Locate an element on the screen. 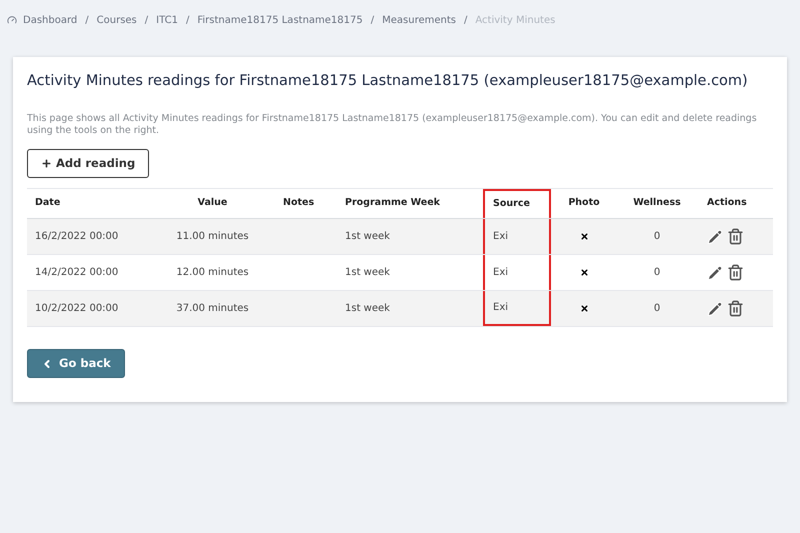 The image size is (800, 533). value-cell-text: 12.00 minutes is located at coordinates (212, 273).